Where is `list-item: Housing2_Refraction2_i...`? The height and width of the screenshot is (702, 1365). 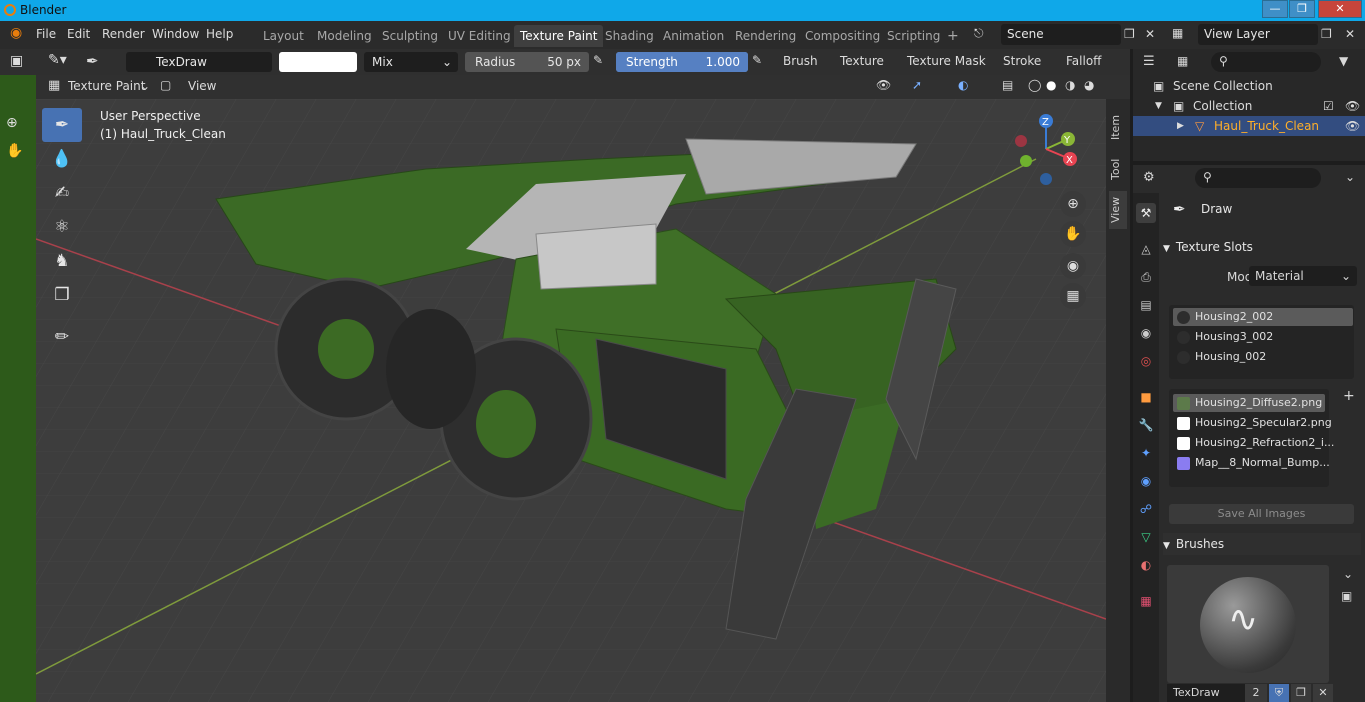
list-item: Housing2_Refraction2_i... is located at coordinates (1253, 443).